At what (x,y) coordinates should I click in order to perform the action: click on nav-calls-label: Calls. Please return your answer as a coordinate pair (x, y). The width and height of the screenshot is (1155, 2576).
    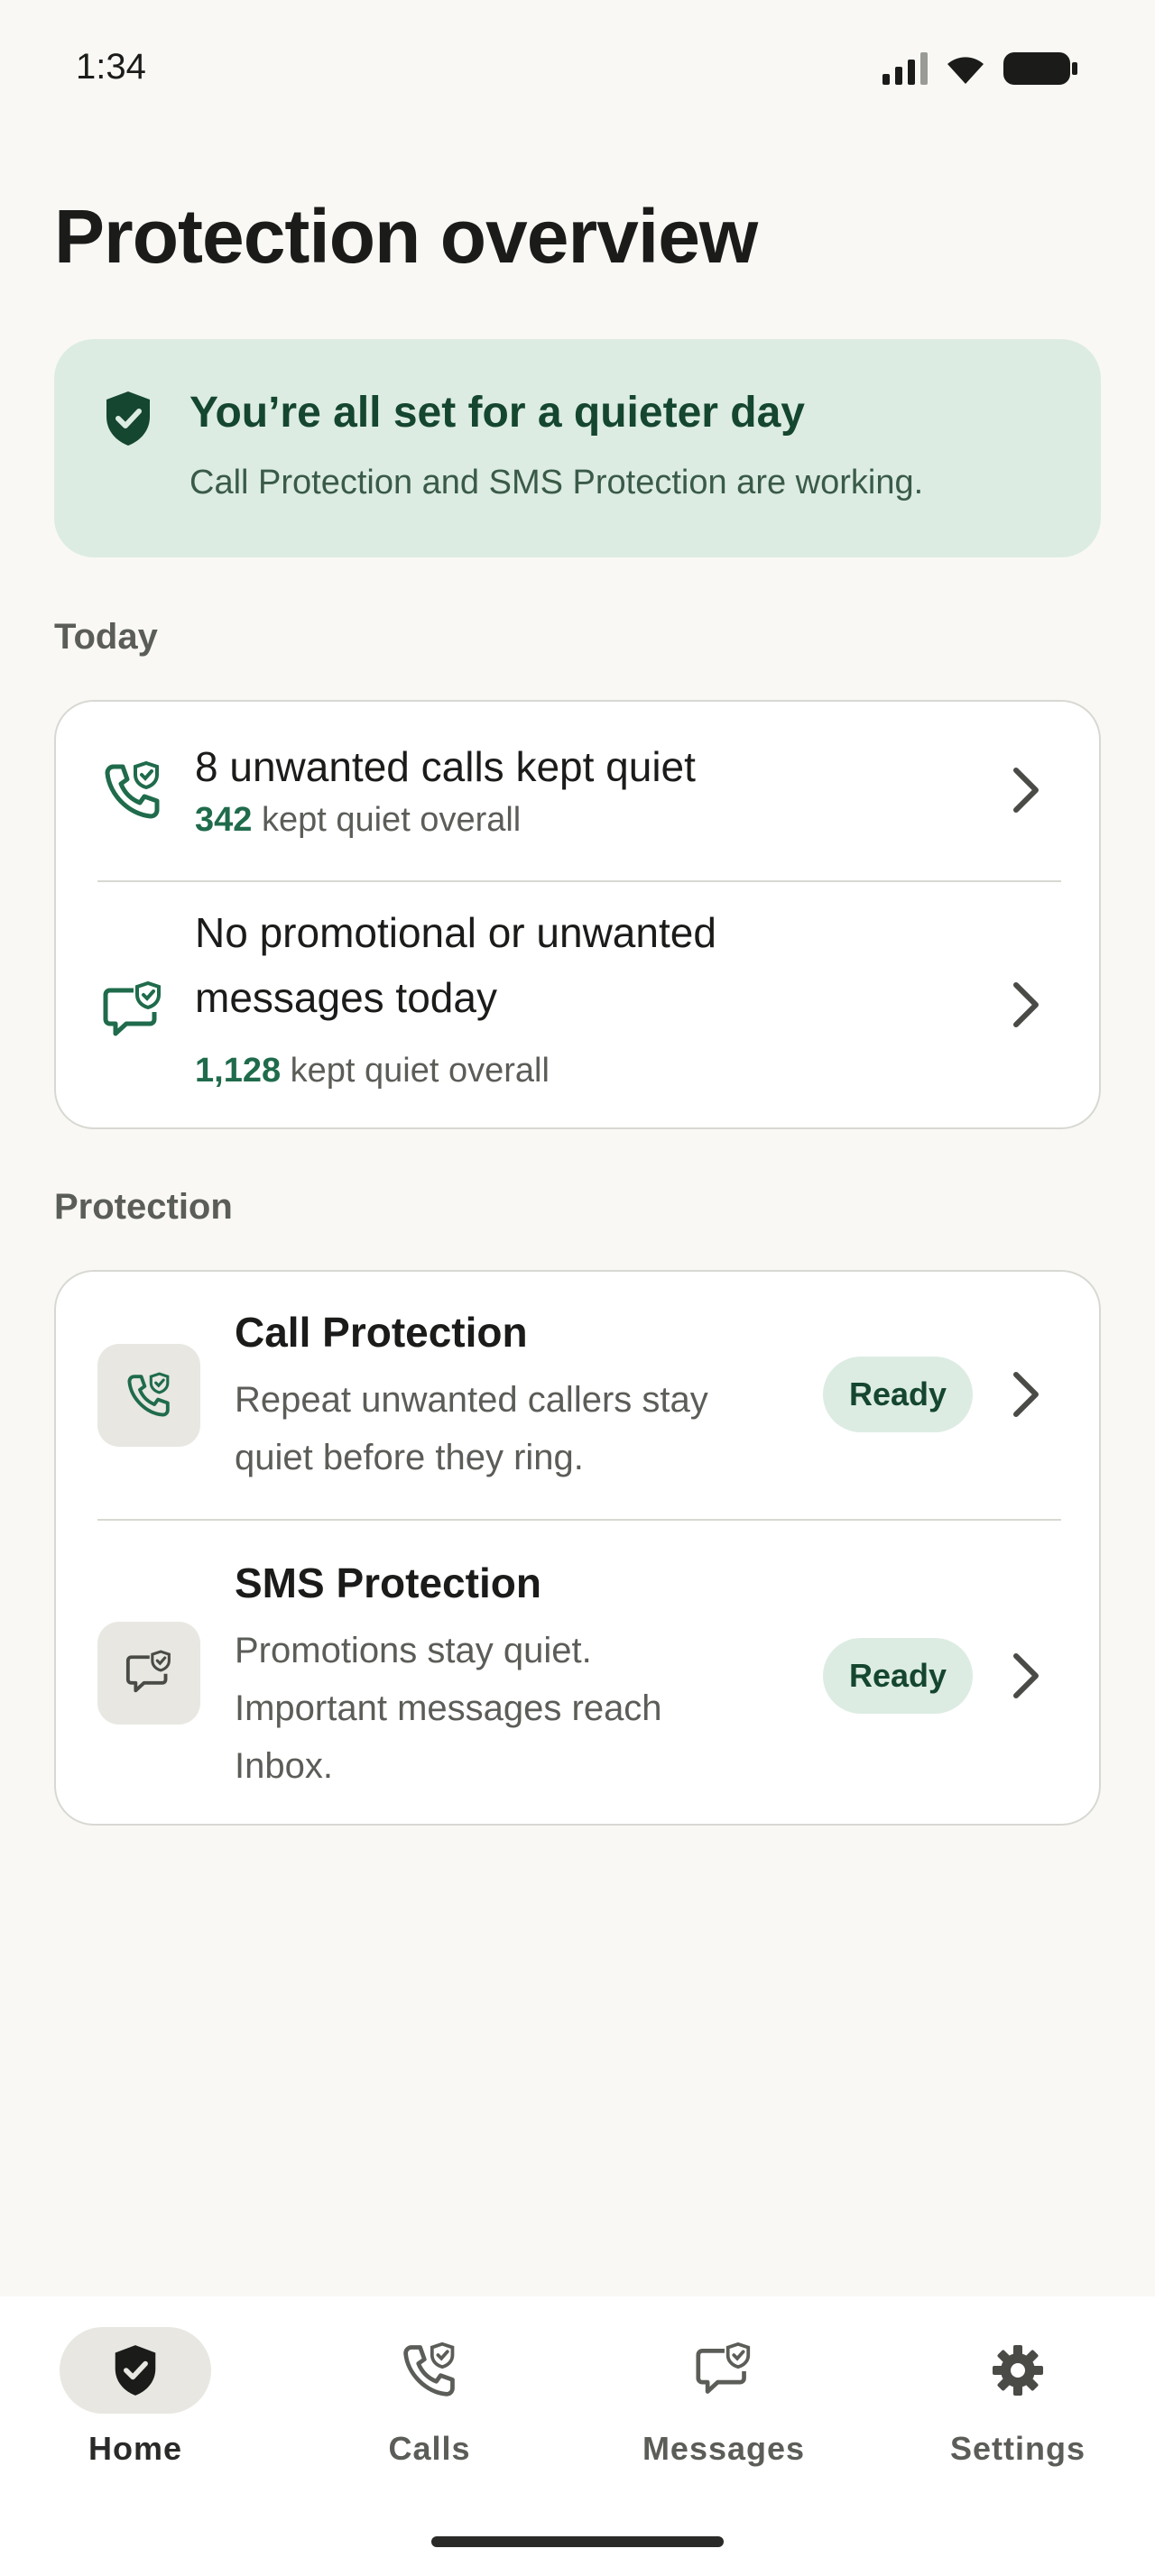
    Looking at the image, I should click on (429, 2448).